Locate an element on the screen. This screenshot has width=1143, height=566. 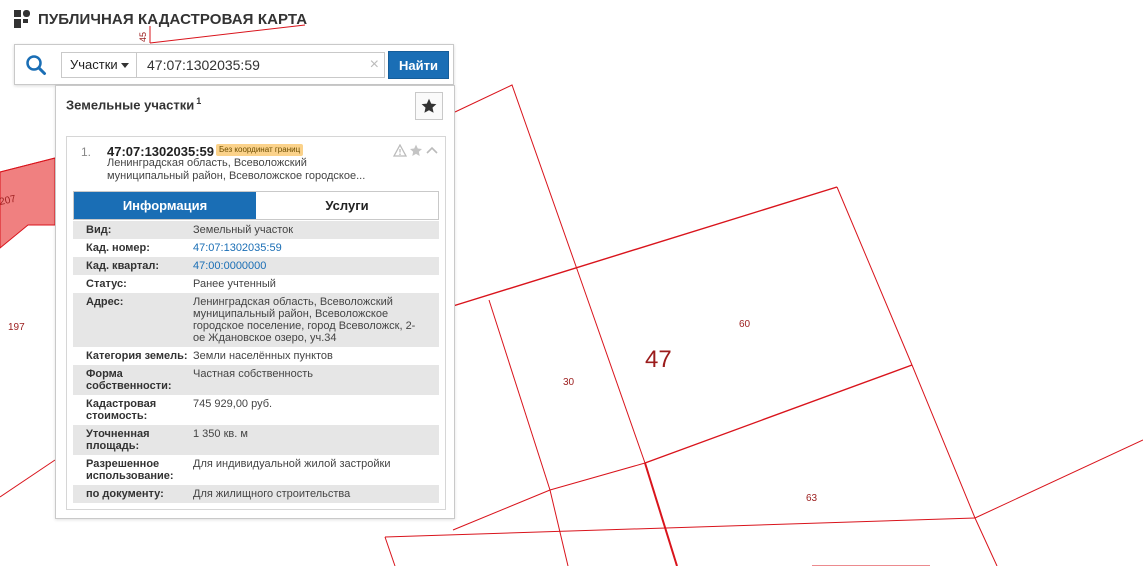
warning-icon is located at coordinates (400, 152).